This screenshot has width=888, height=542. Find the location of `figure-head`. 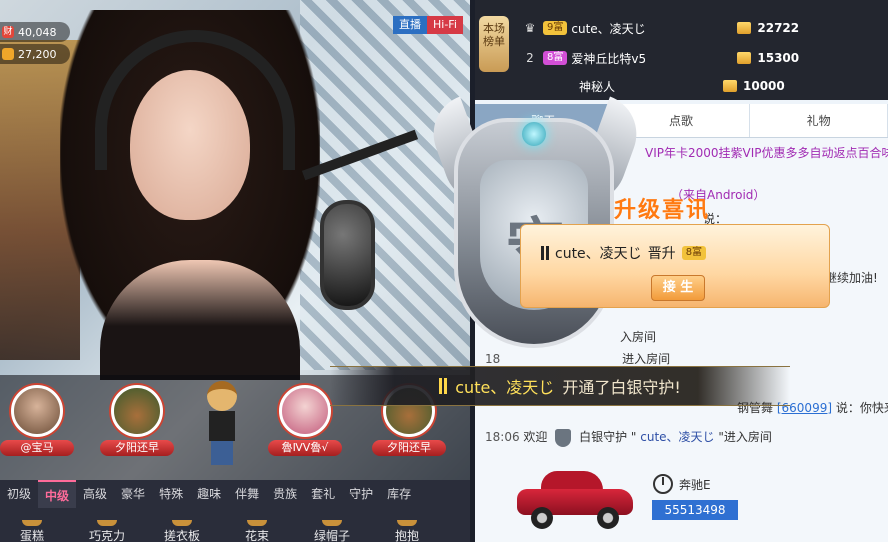

figure-head is located at coordinates (222, 396).